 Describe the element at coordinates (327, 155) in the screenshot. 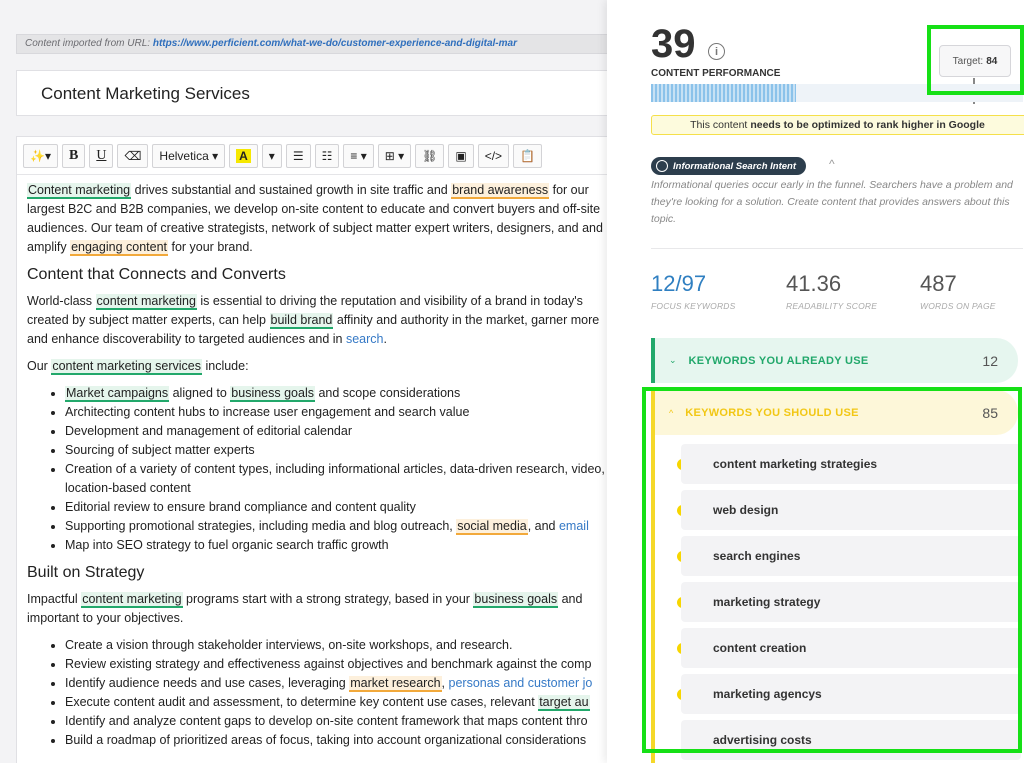

I see `numbered-list-button: ☷` at that location.